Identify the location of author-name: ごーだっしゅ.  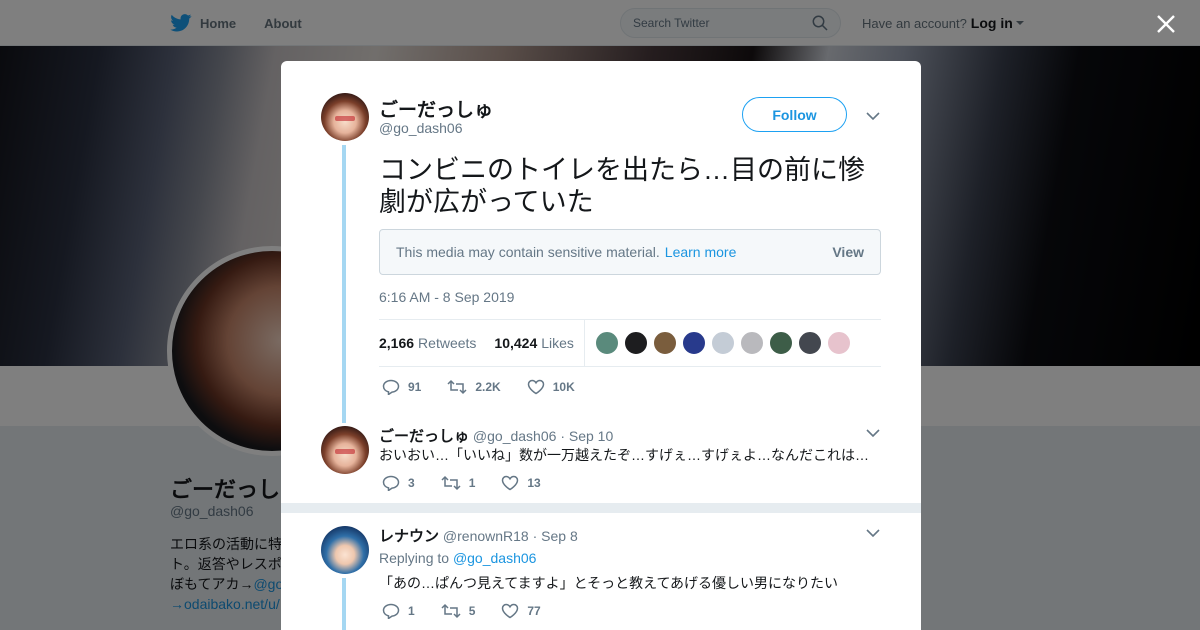
(436, 108).